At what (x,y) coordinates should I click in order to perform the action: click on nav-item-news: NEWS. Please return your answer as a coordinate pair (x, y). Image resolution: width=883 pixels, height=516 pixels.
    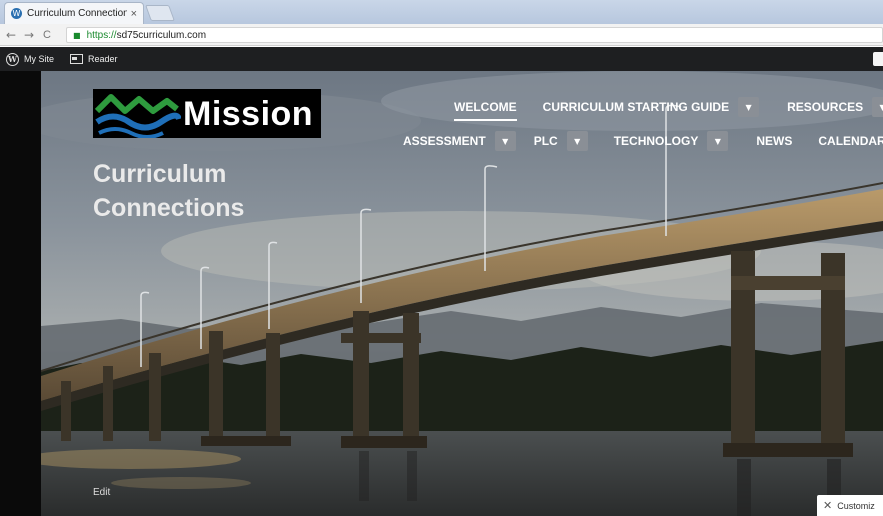
    Looking at the image, I should click on (774, 141).